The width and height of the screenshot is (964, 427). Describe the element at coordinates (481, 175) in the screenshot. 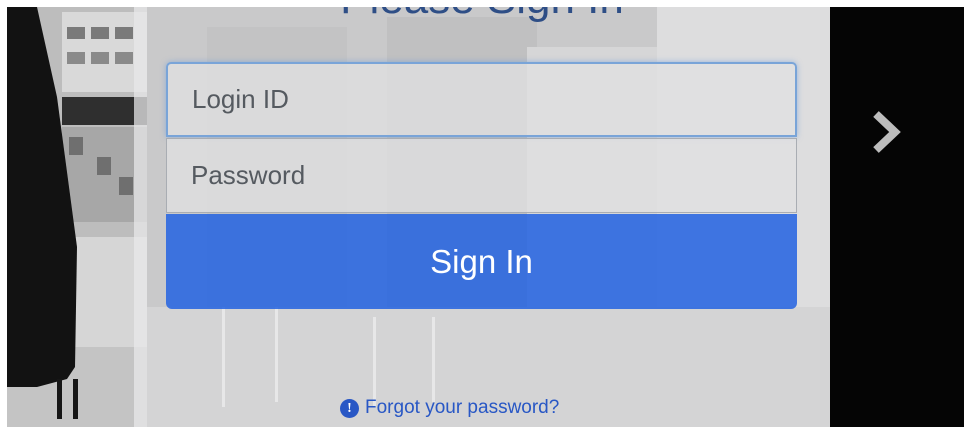

I see `password-input` at that location.